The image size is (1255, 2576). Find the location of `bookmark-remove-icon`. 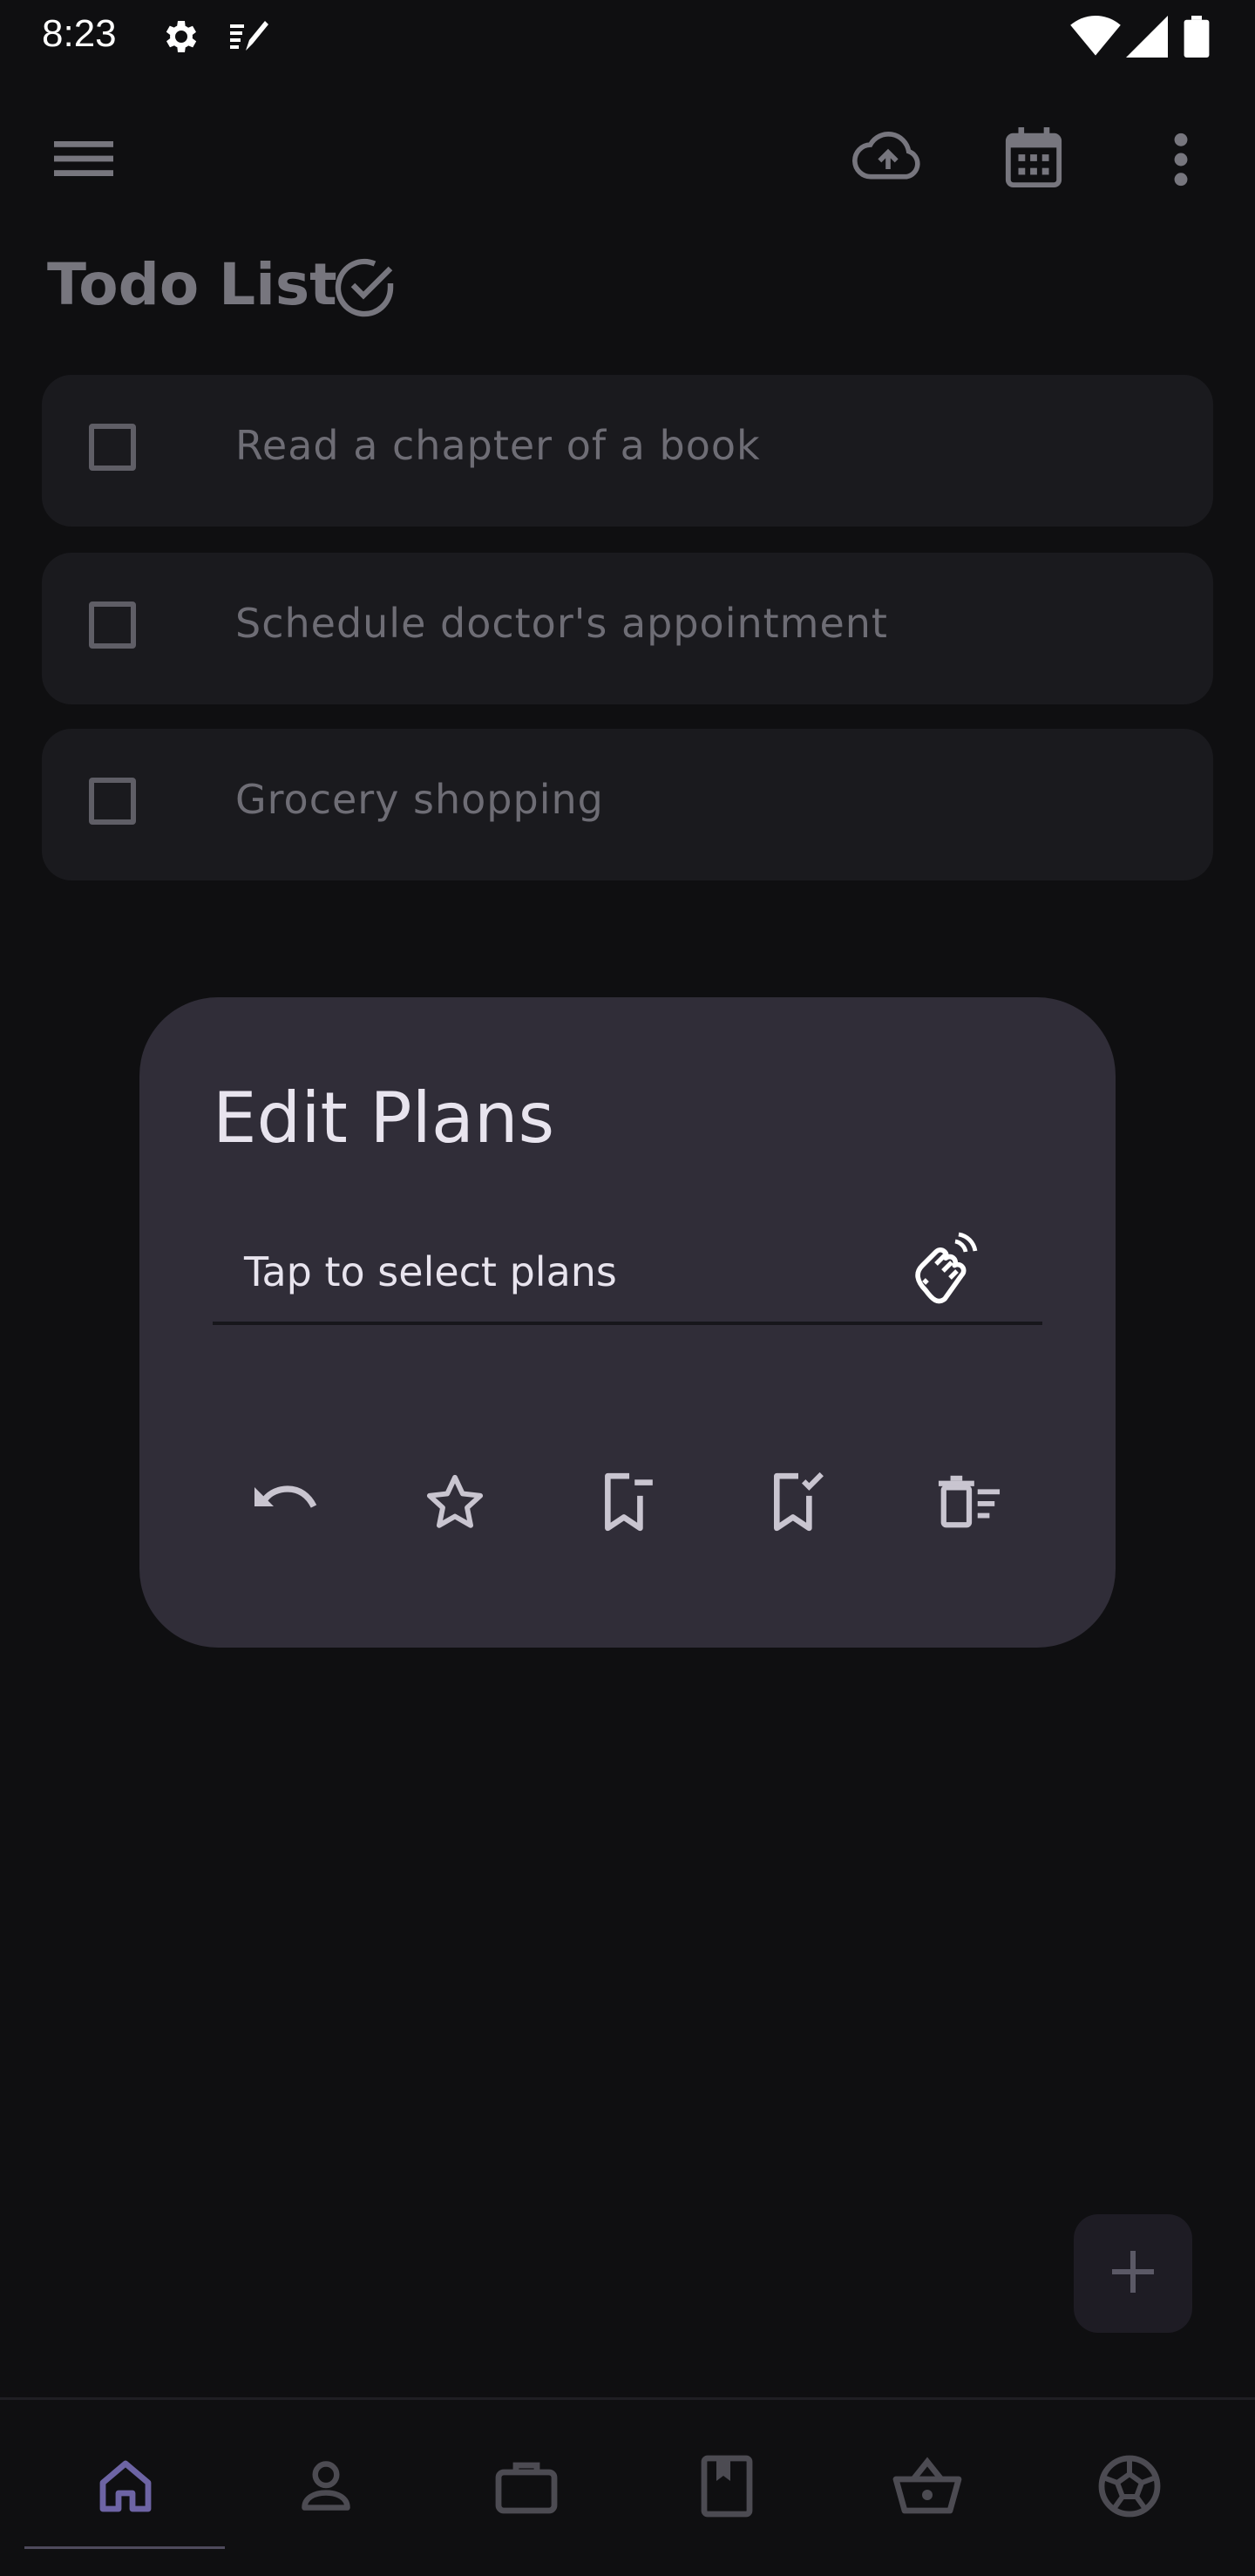

bookmark-remove-icon is located at coordinates (628, 1503).